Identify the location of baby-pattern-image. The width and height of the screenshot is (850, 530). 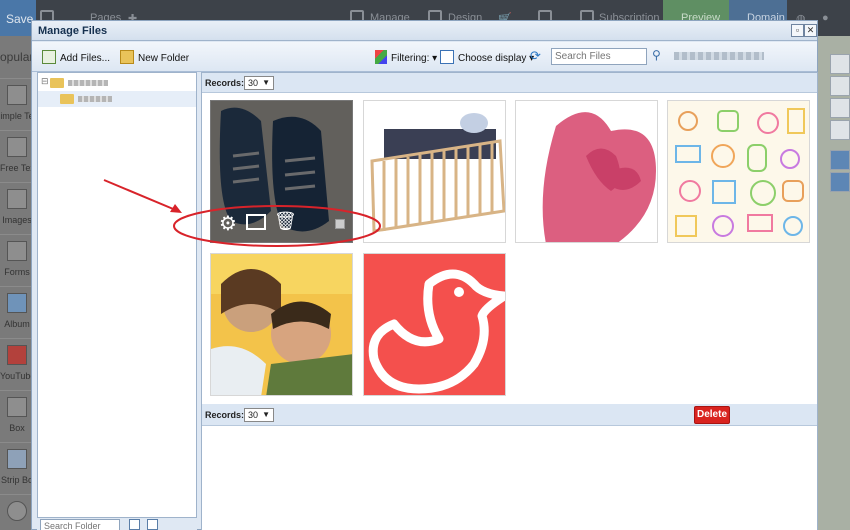
(738, 171).